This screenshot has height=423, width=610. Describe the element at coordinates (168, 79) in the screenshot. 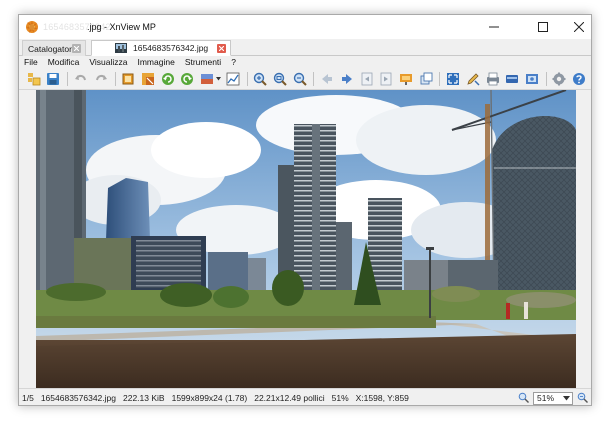

I see `rotate-left-icon` at that location.